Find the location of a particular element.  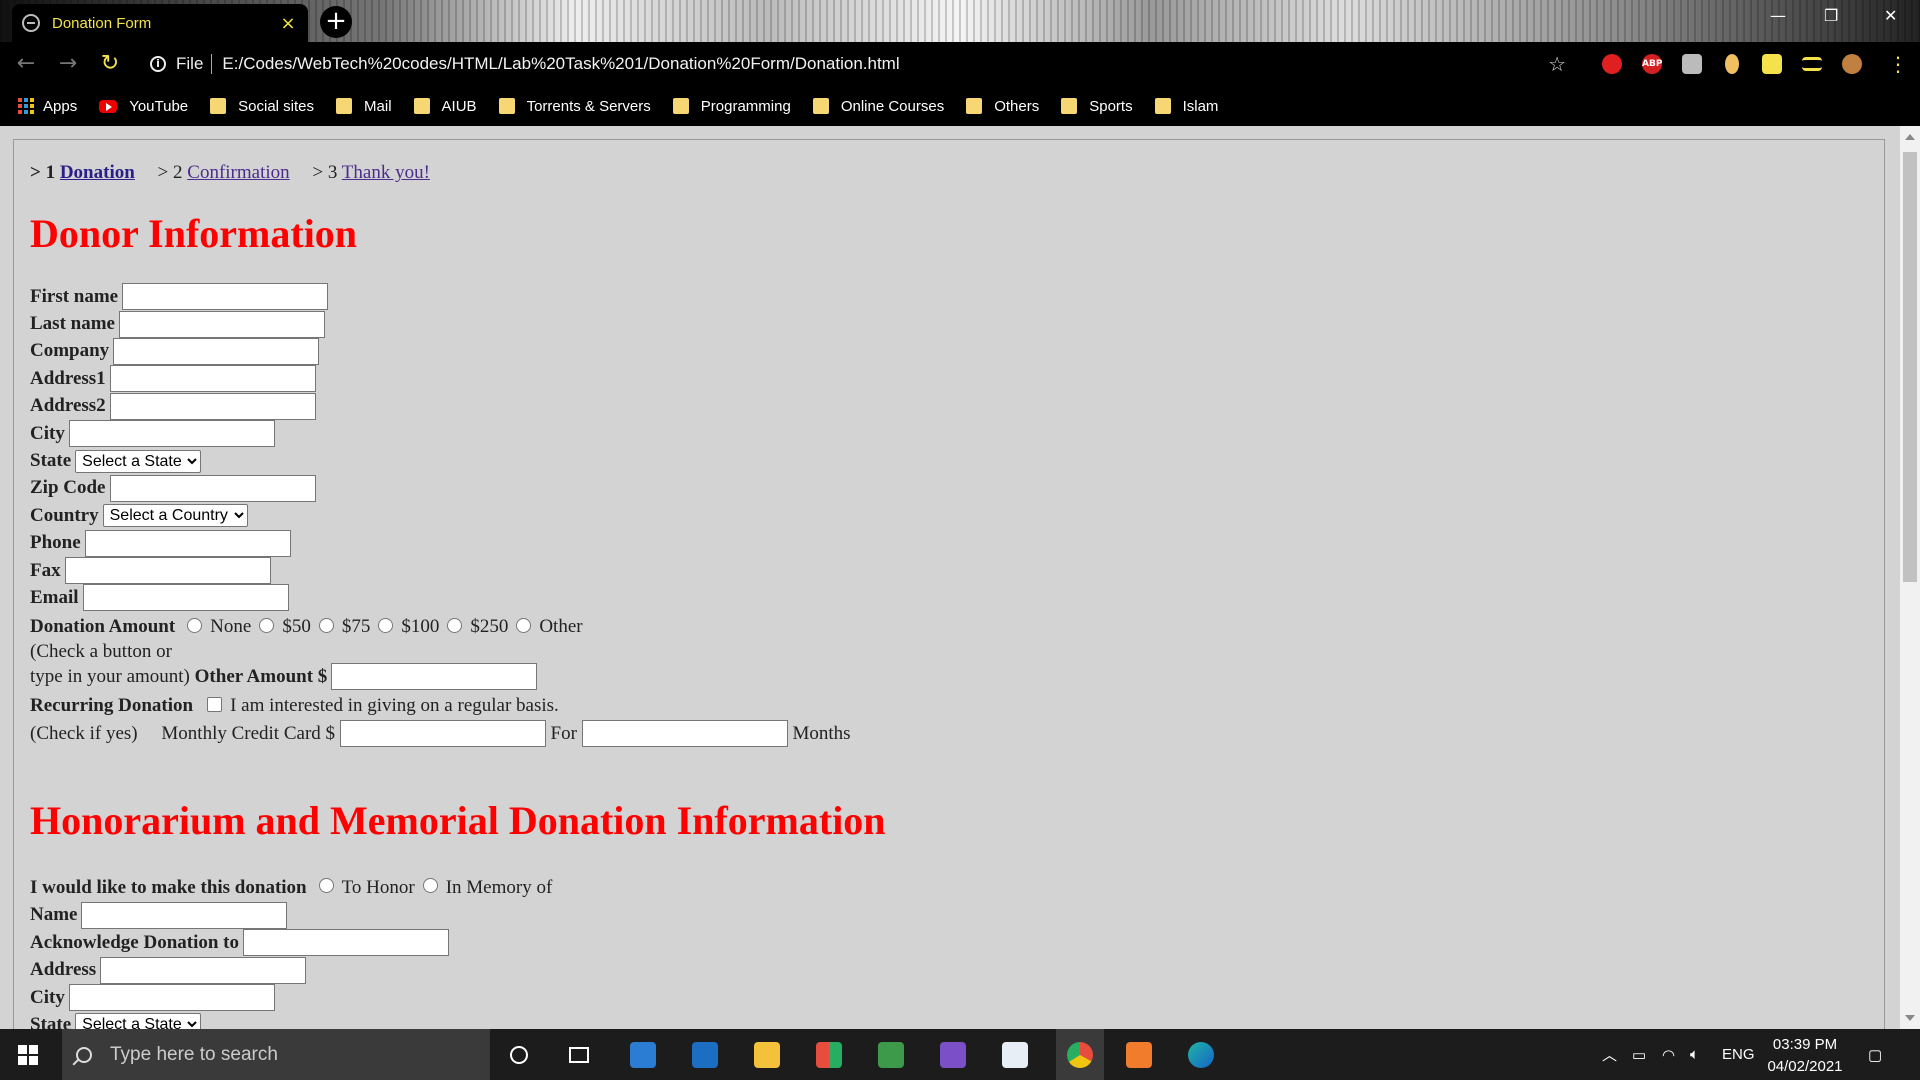

honoree-address-input is located at coordinates (203, 970).